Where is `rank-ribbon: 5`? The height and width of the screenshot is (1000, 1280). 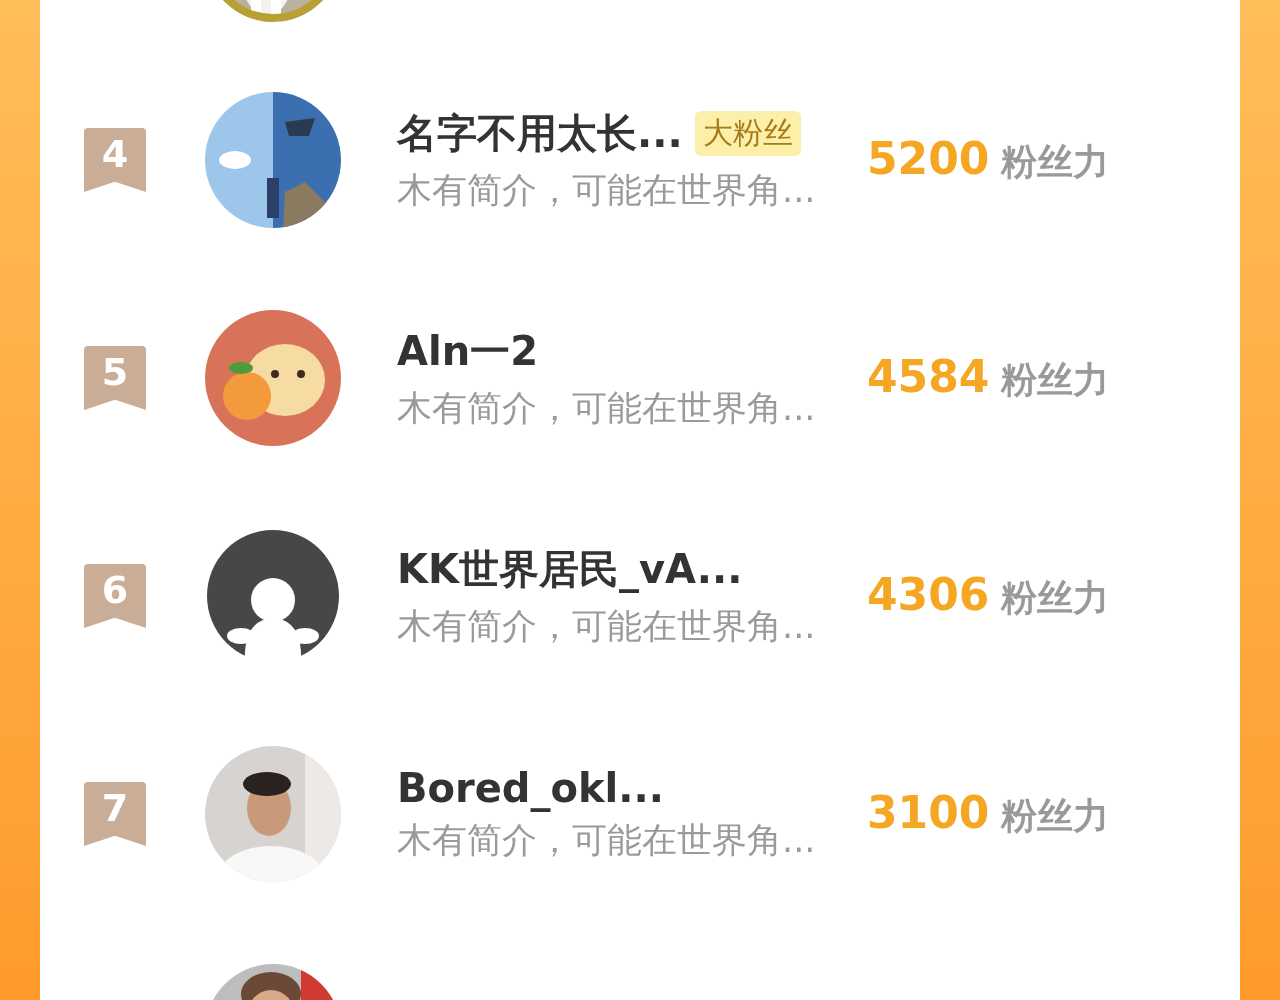 rank-ribbon: 5 is located at coordinates (115, 378).